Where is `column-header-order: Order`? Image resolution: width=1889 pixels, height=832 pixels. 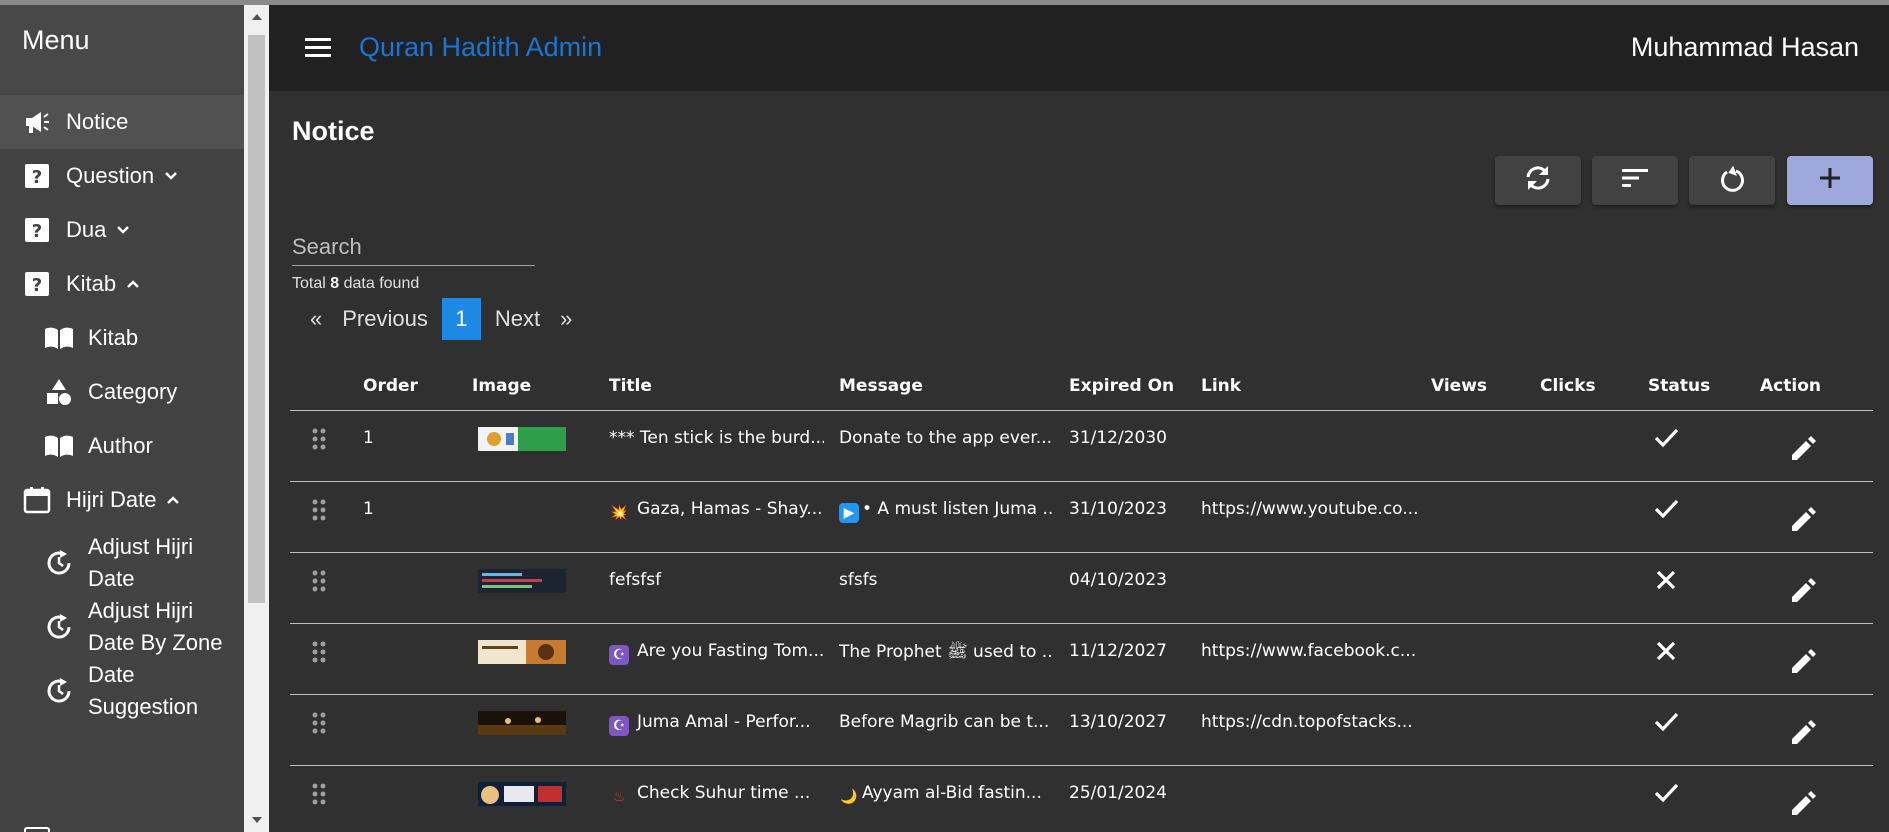 column-header-order: Order is located at coordinates (390, 386).